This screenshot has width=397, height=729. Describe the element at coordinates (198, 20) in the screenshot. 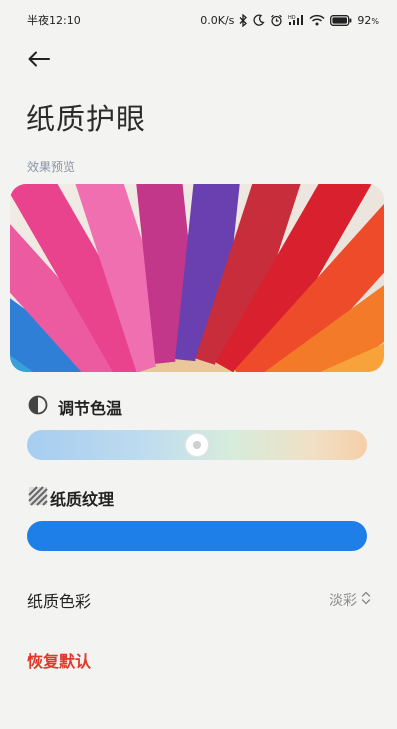

I see `status-bar: 半夜12:10 0.0K/s HD 92%` at that location.